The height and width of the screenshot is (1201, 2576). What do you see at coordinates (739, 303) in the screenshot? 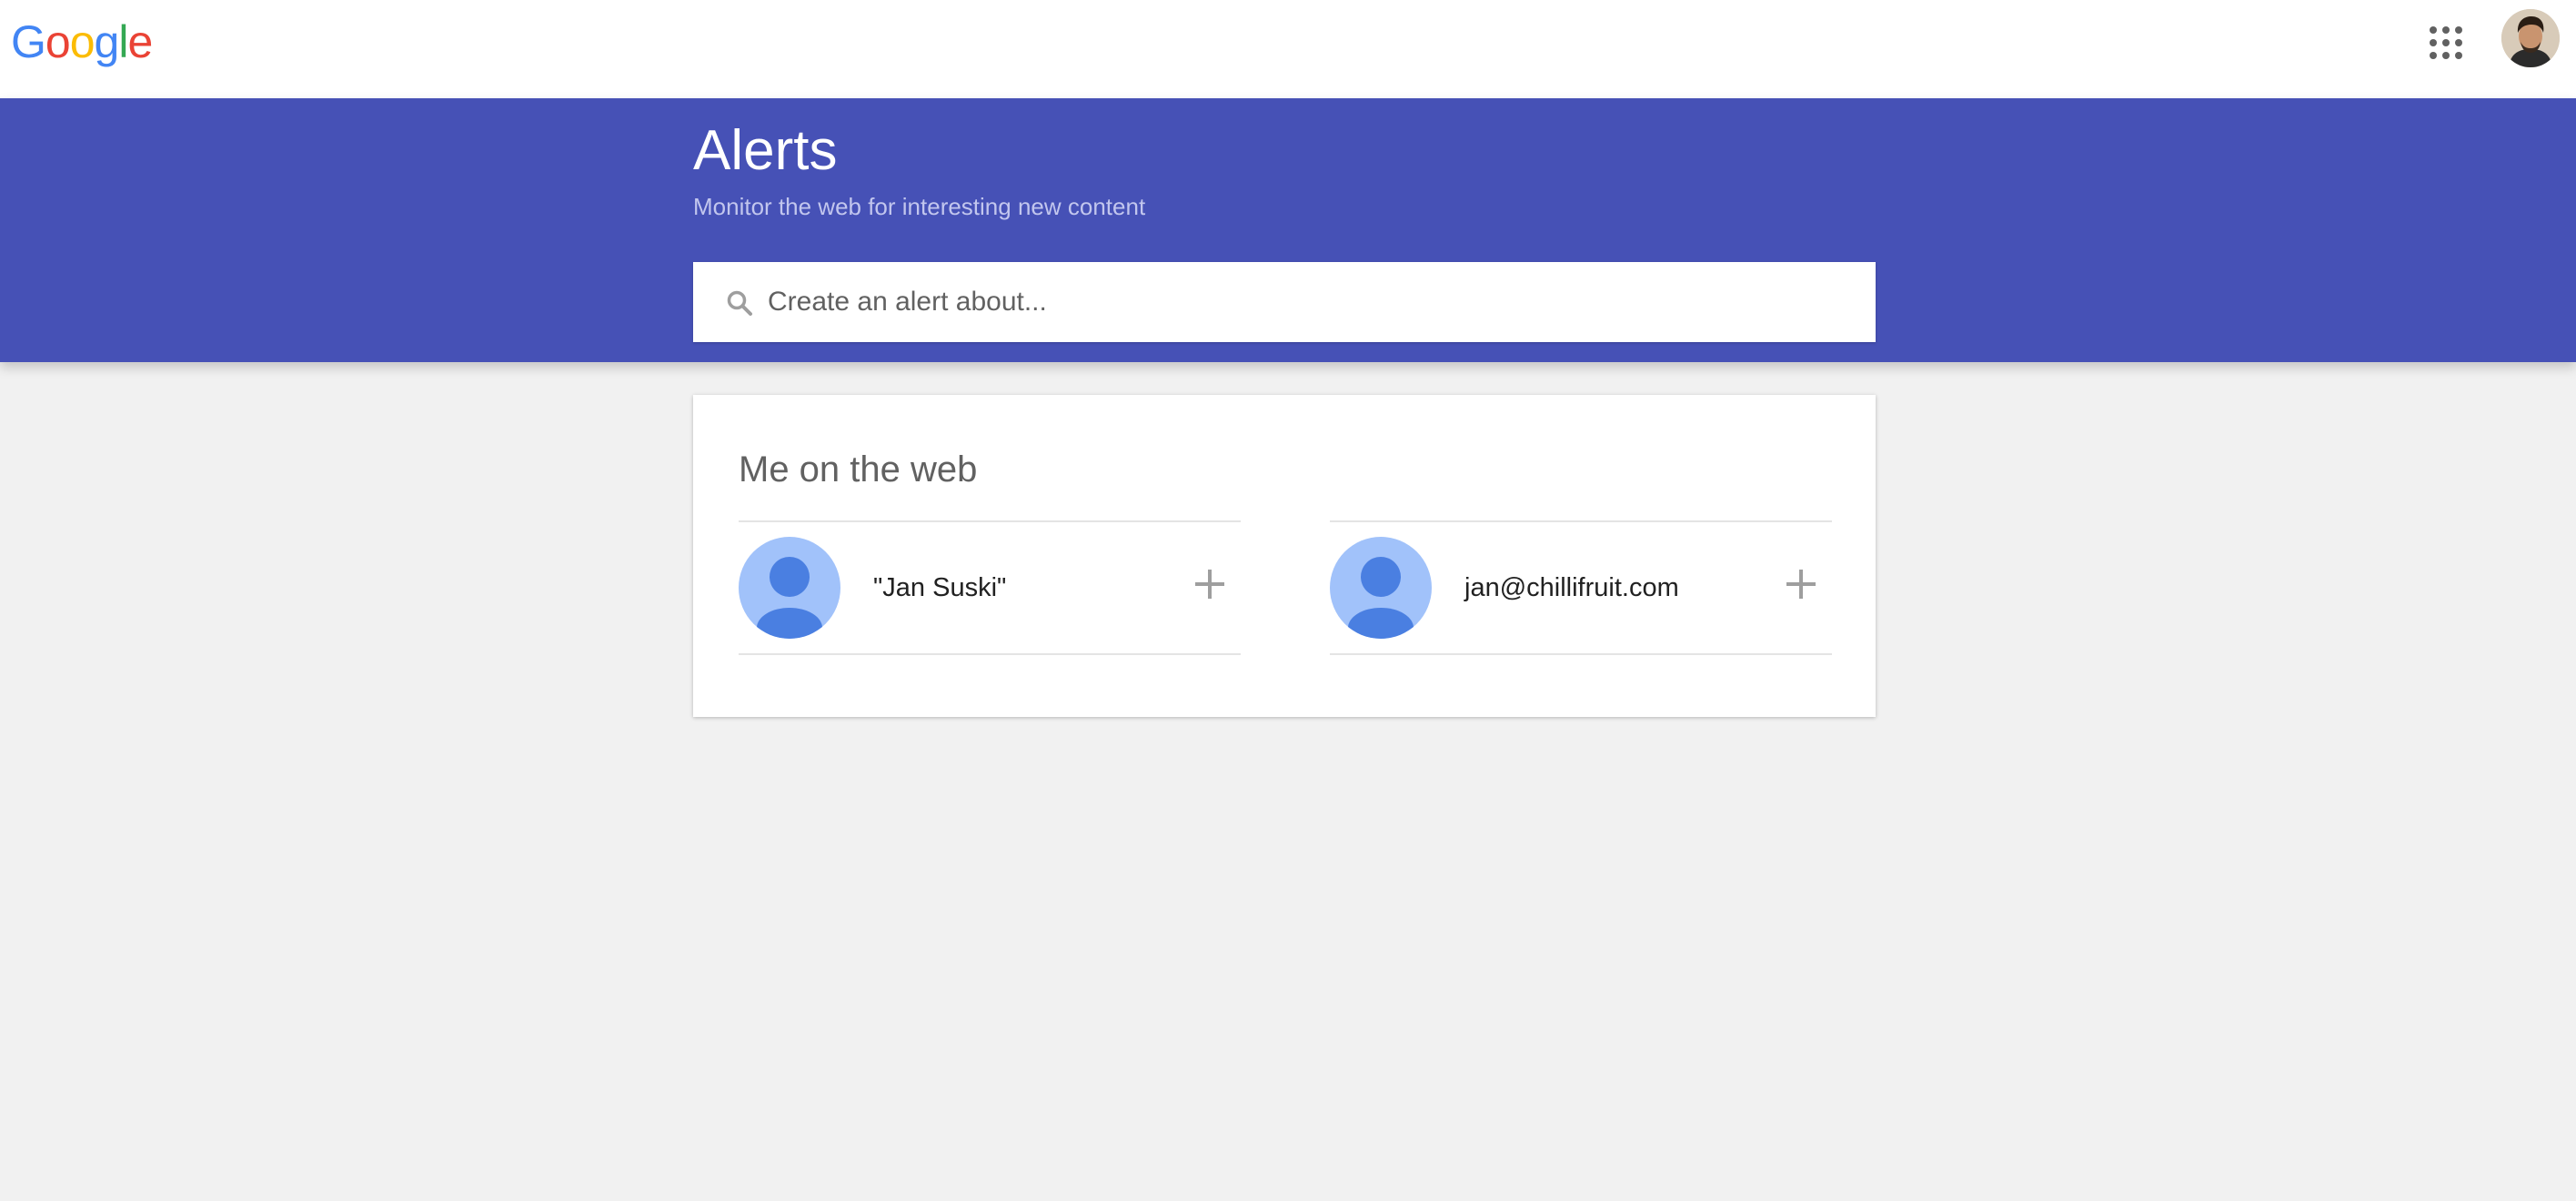
I see `search-icon` at bounding box center [739, 303].